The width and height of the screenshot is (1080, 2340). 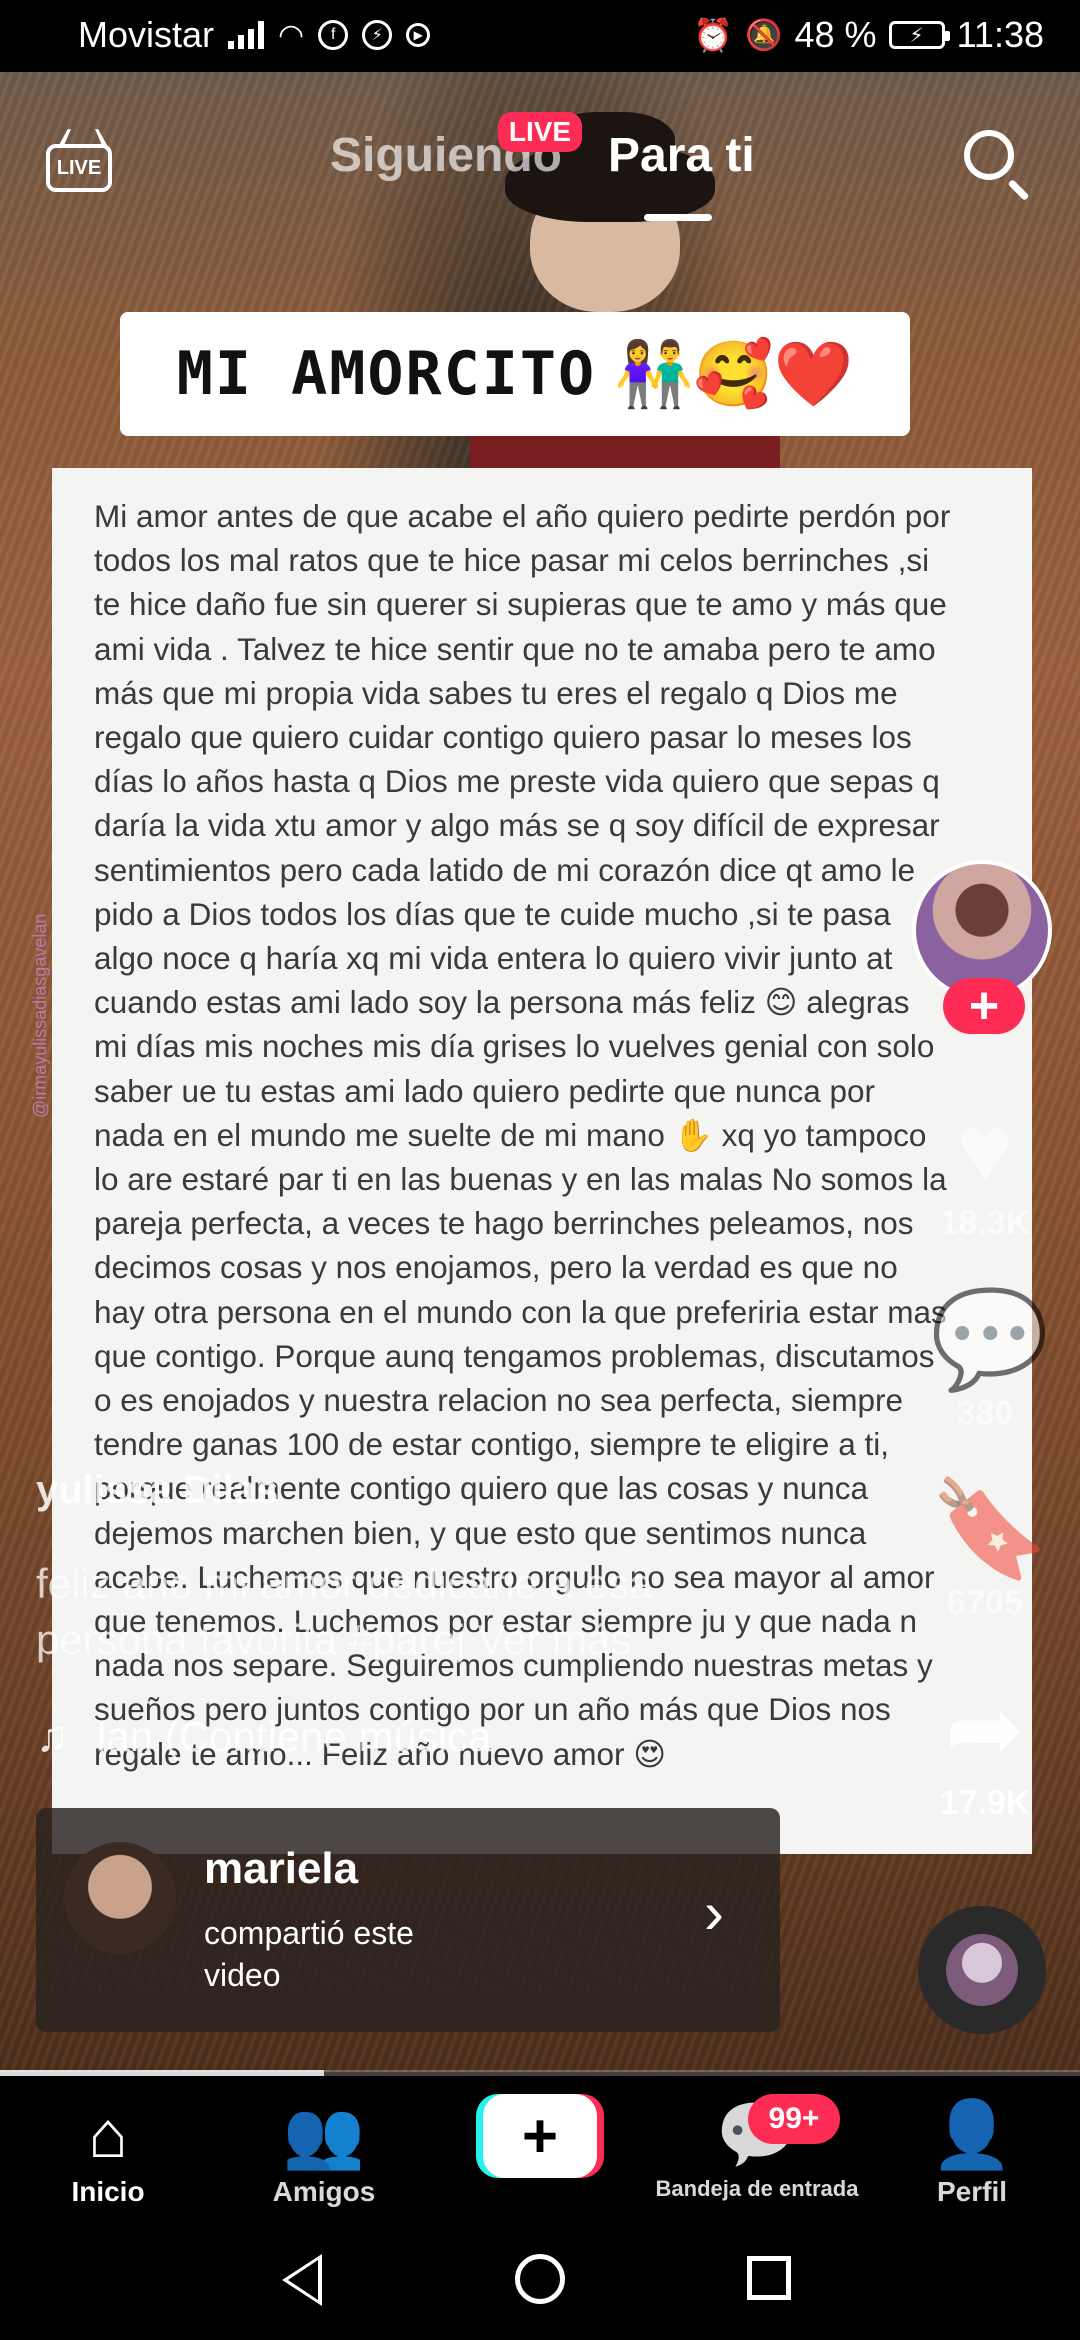 I want to click on sharer-subtitle: compartió este video, so click(x=309, y=1954).